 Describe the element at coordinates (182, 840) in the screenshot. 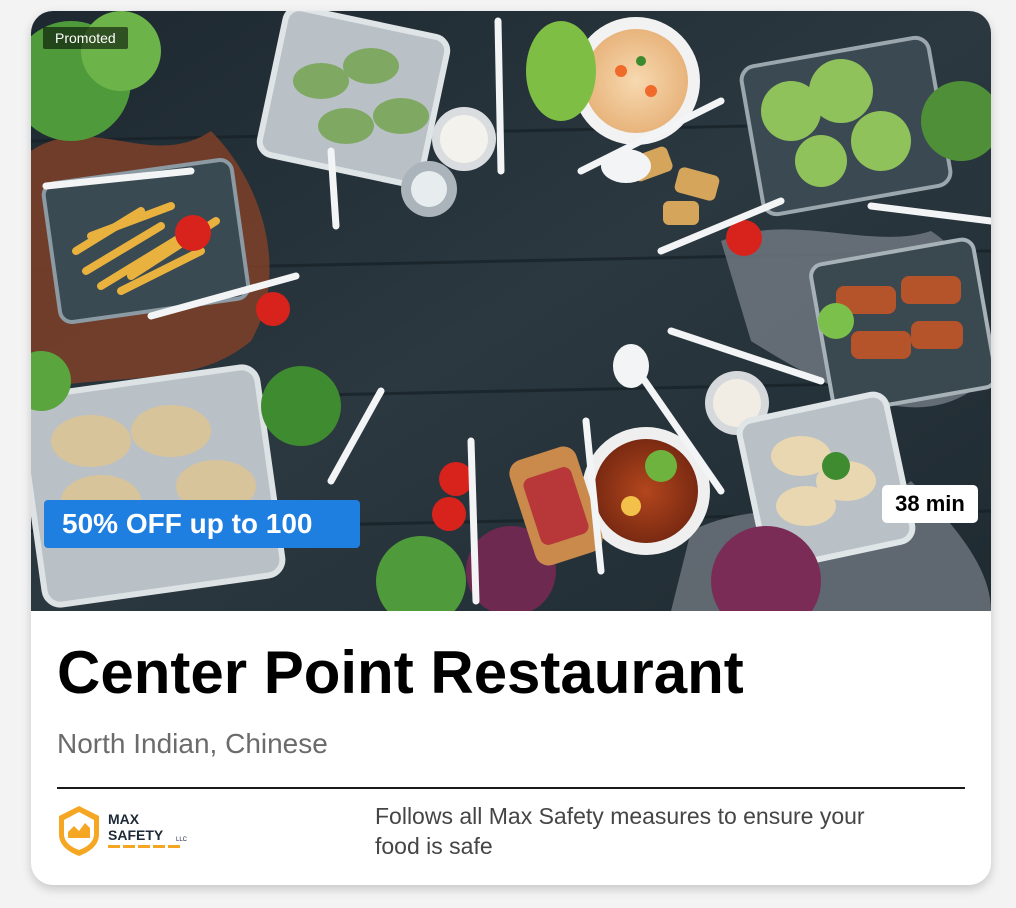

I see `svg-text: LLC` at that location.